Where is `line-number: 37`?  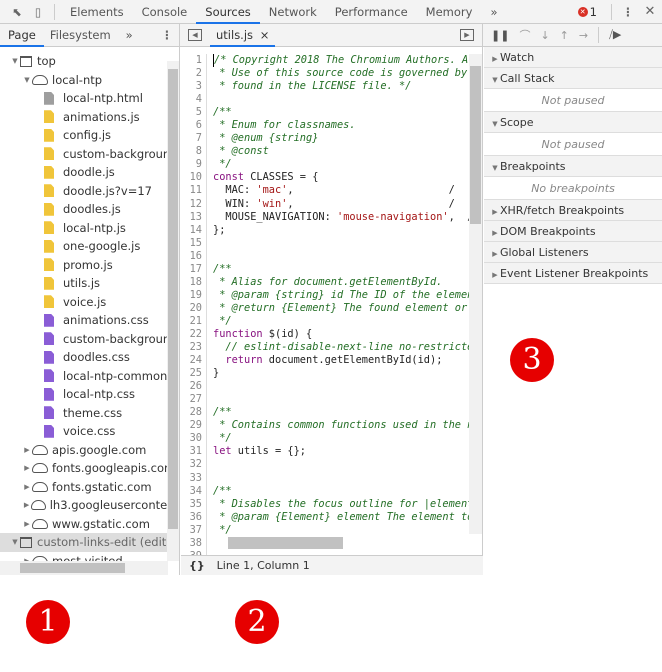 line-number: 37 is located at coordinates (194, 530).